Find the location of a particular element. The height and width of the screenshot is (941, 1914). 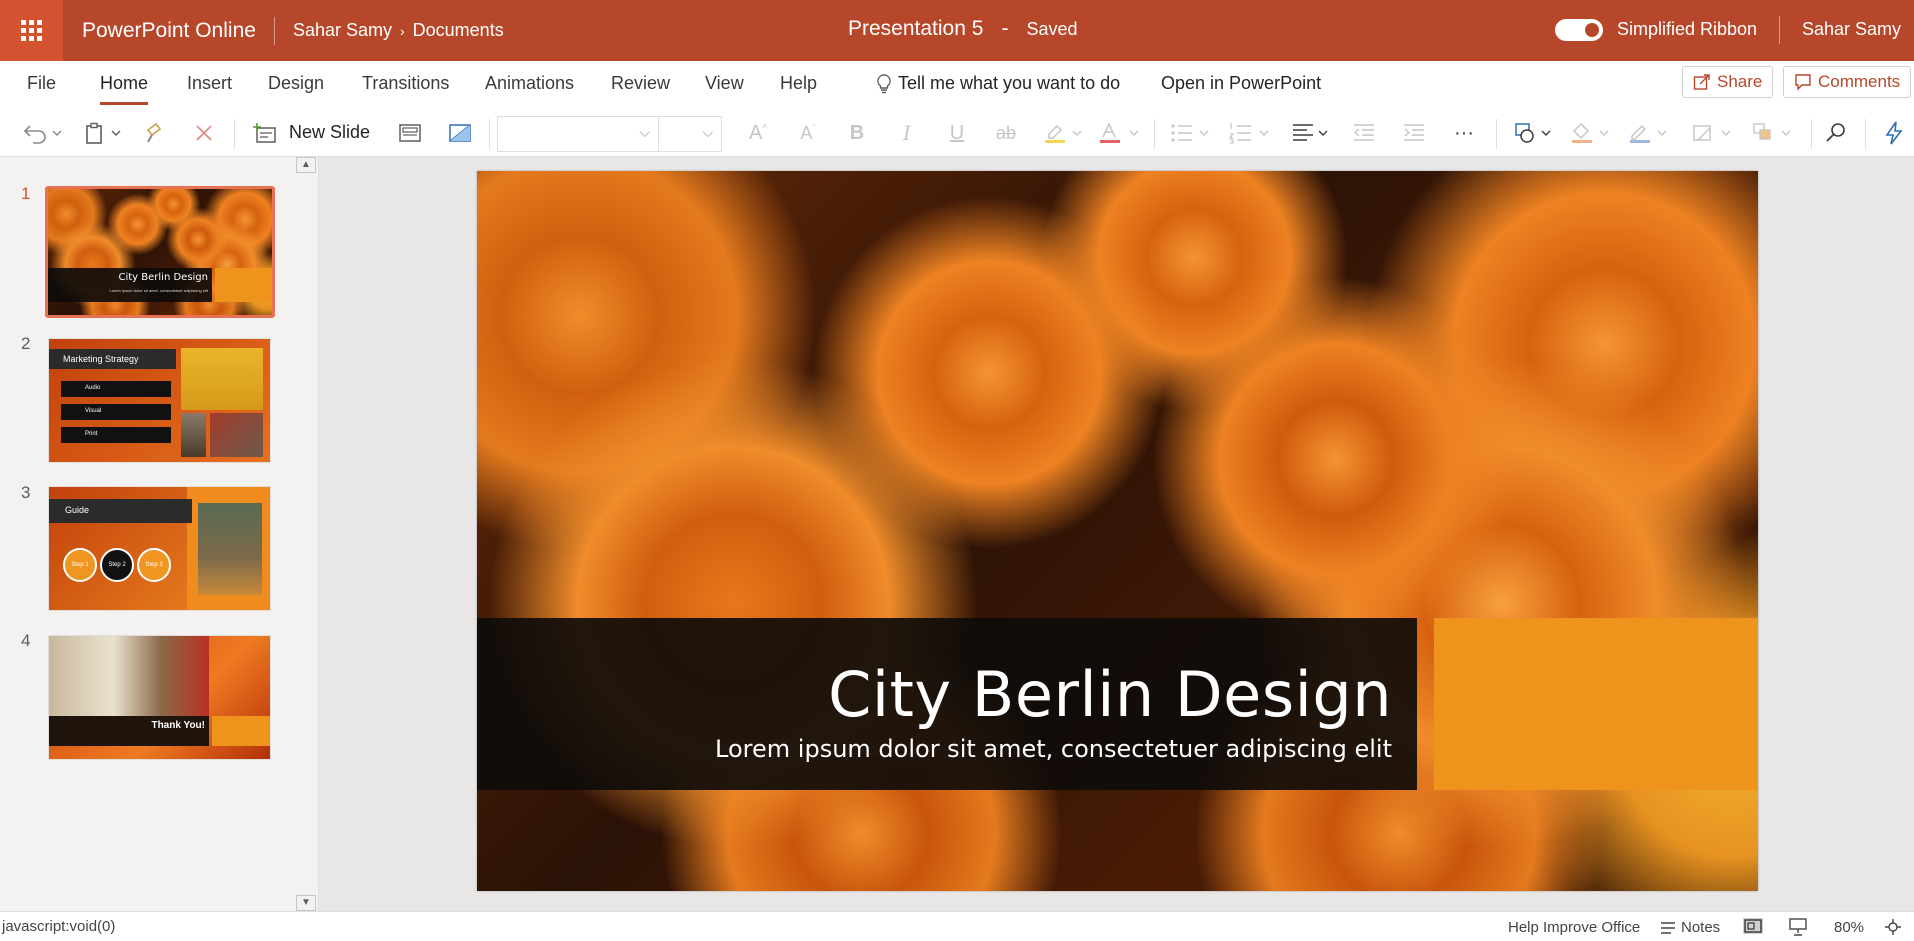

account-name: Sahar Samy is located at coordinates (1851, 29).